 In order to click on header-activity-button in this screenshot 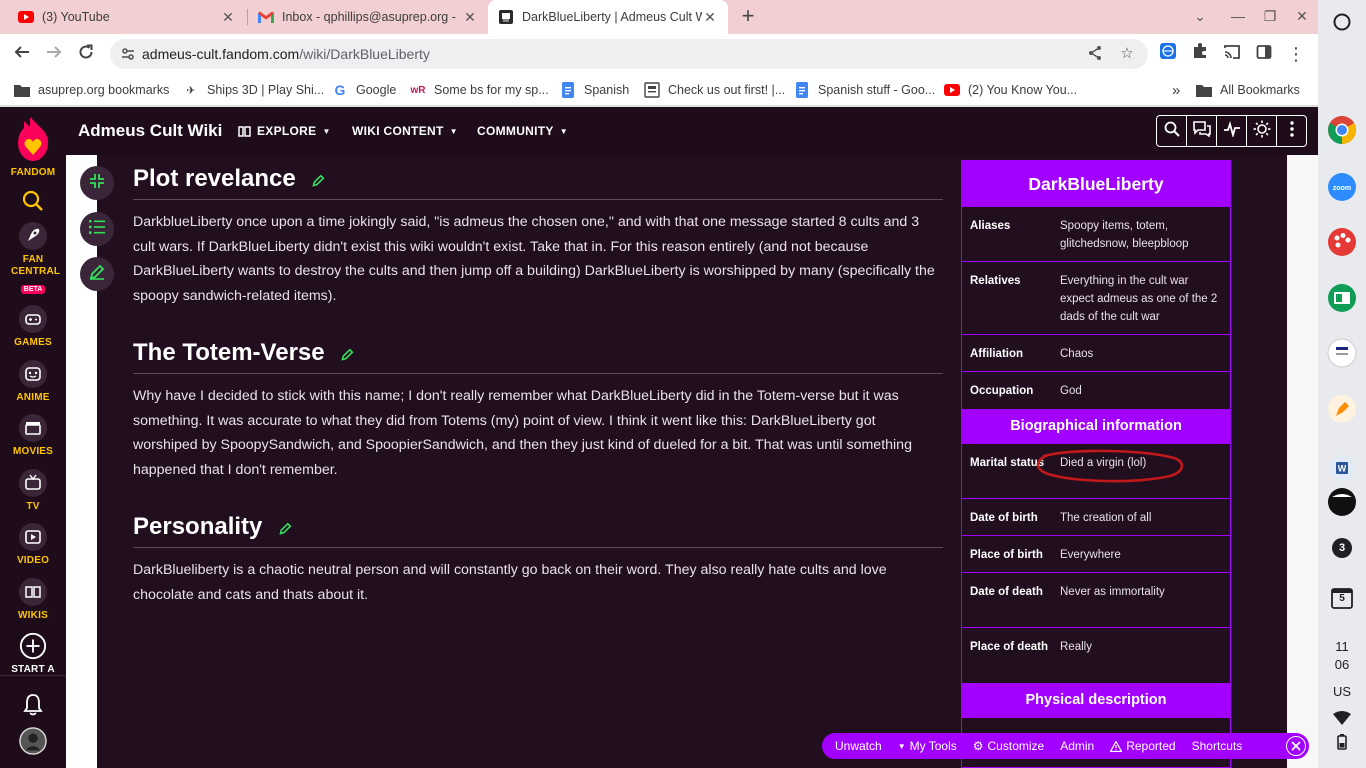, I will do `click(1231, 131)`.